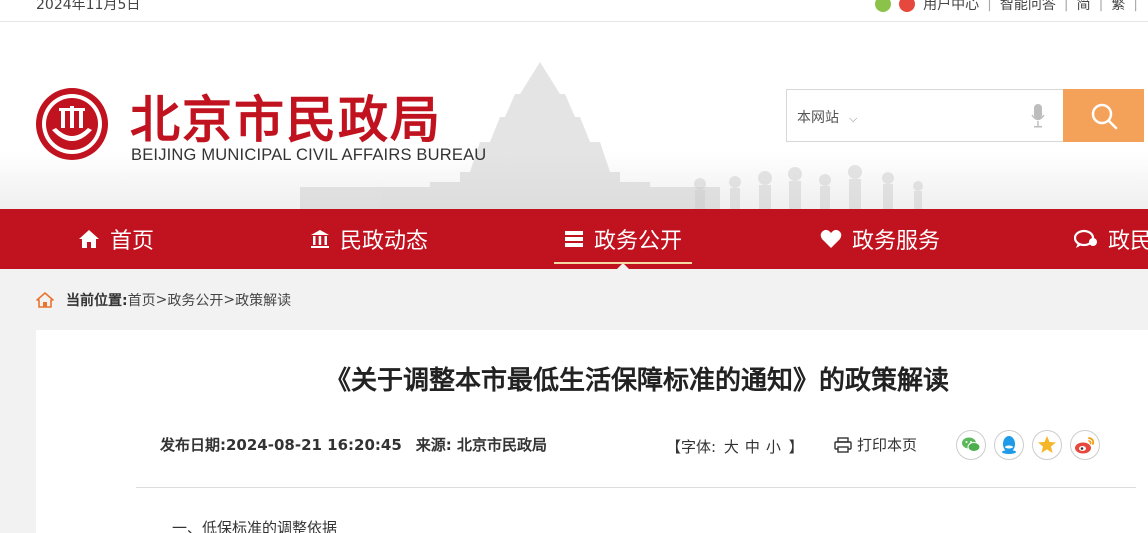 This screenshot has height=533, width=1148. I want to click on breadcrumb-label: 当前位置:, so click(97, 301).